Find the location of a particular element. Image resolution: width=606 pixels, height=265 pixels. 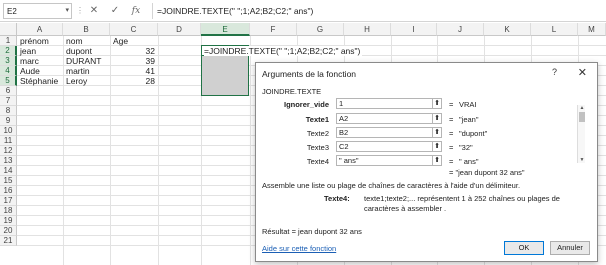

row-header-12: 12 is located at coordinates (8, 151).